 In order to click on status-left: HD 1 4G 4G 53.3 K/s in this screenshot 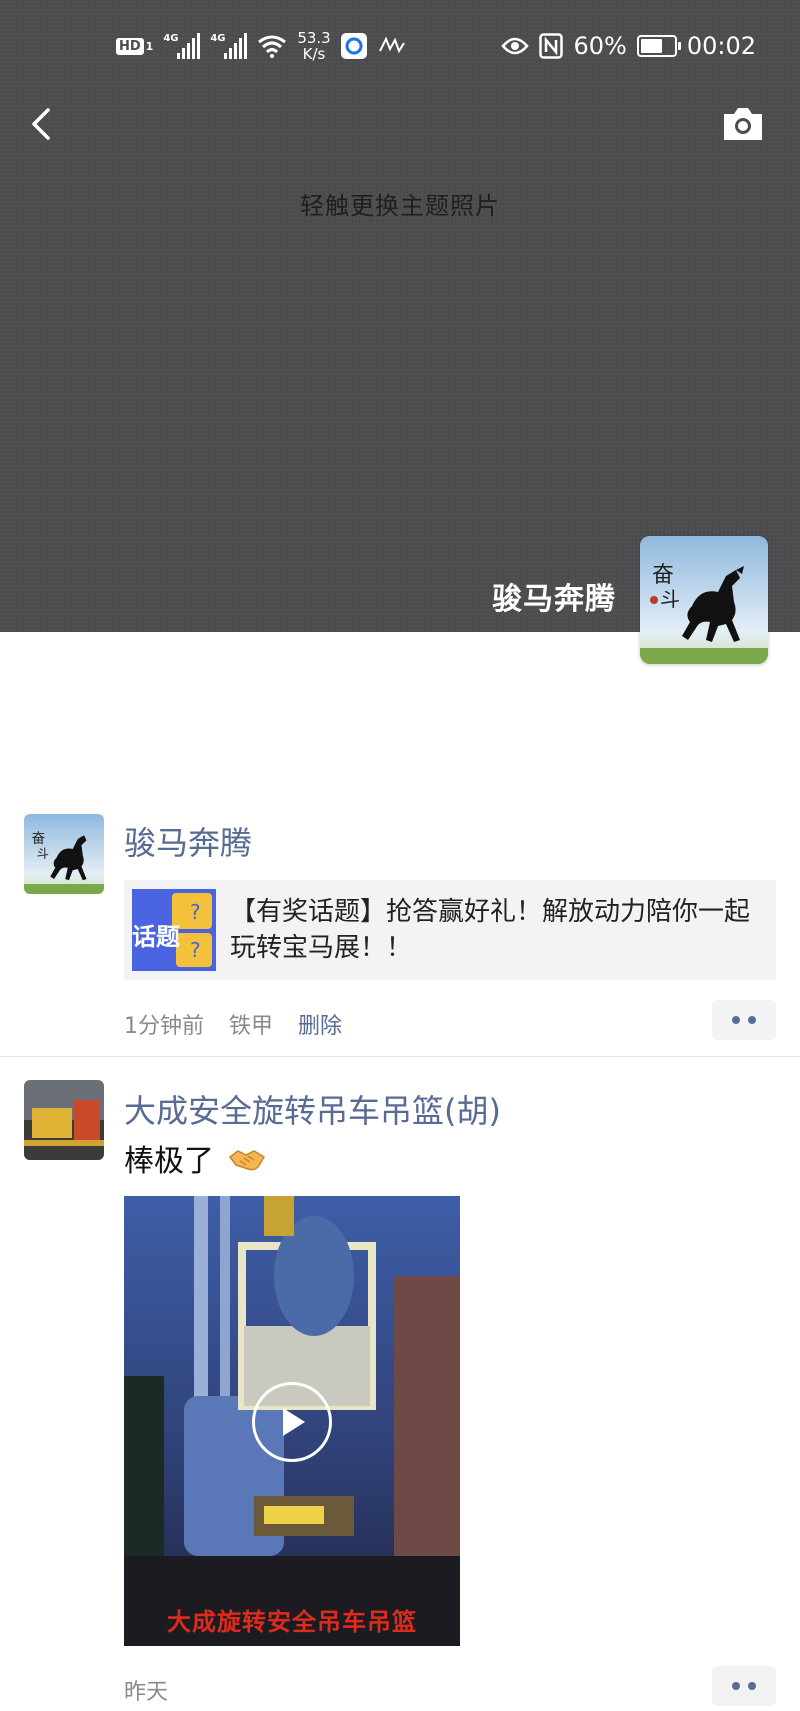, I will do `click(261, 46)`.